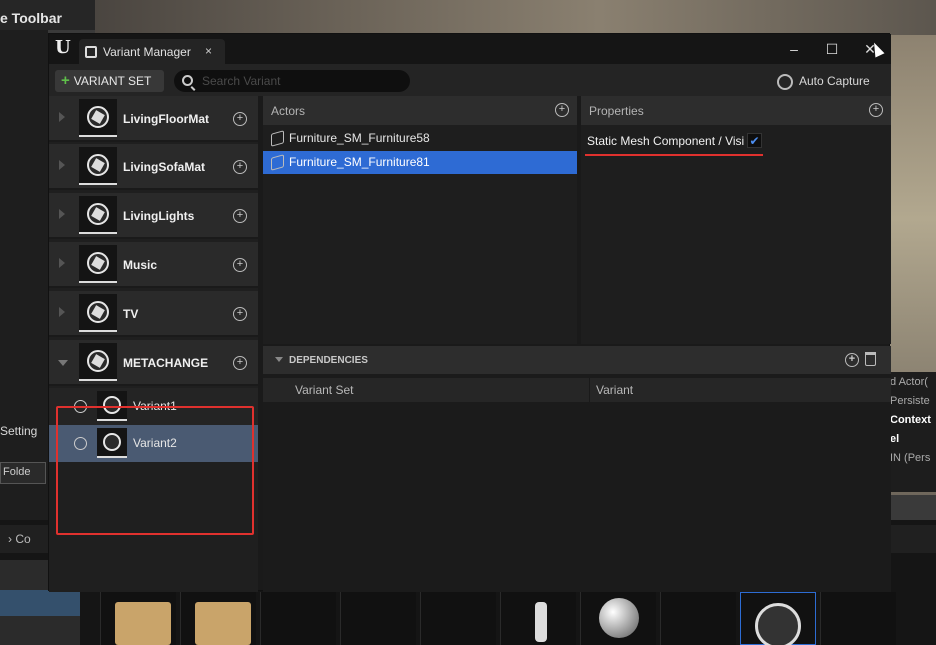  I want to click on actor-row-selected: Furniture_SM_Furniture81, so click(420, 162).